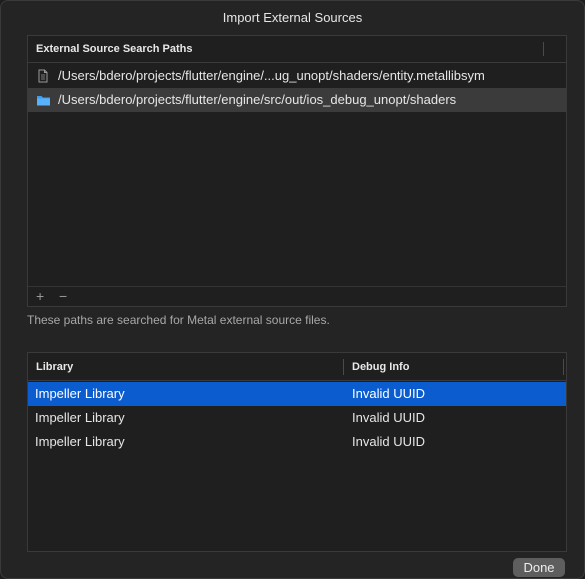  I want to click on search-paths-header-label: External Source Search Paths, so click(114, 49).